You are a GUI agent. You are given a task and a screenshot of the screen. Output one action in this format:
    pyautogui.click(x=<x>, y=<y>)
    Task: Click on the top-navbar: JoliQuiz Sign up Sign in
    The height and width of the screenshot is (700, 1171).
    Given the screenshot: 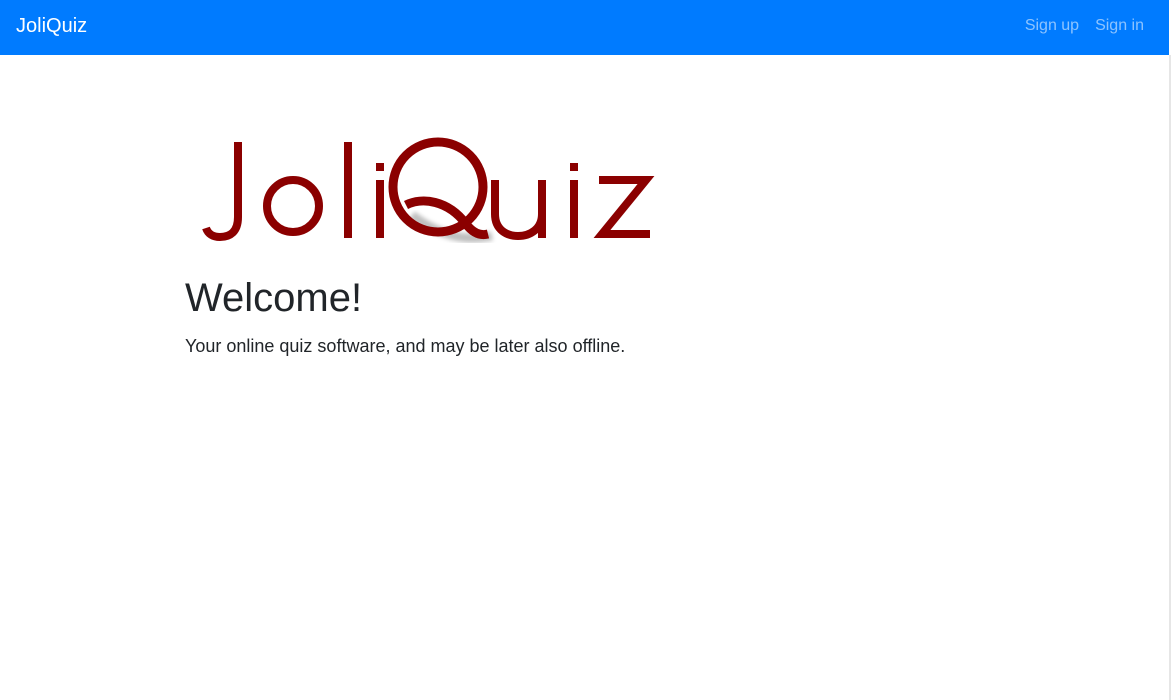 What is the action you would take?
    pyautogui.click(x=584, y=27)
    